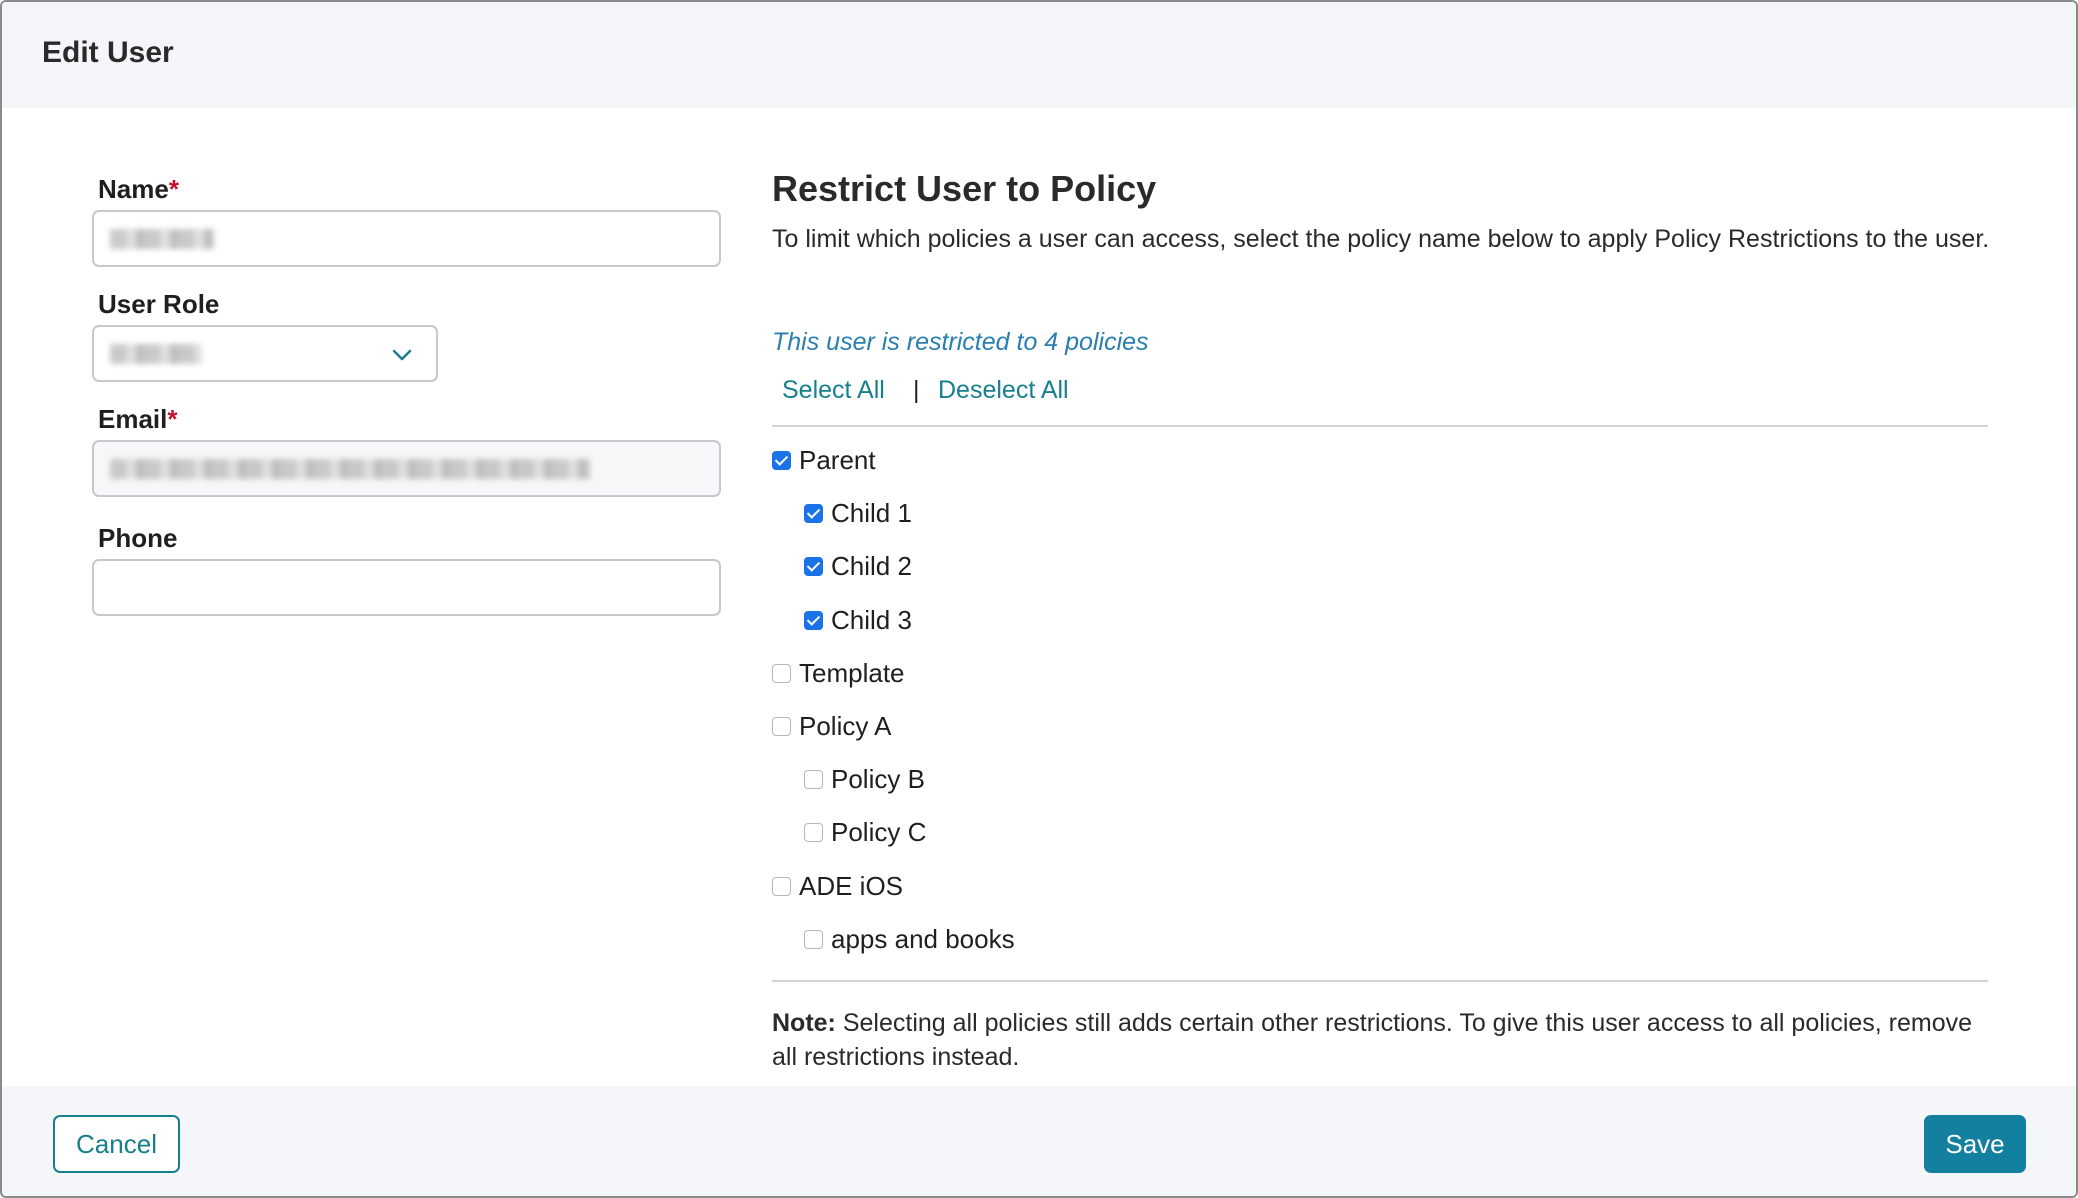 The height and width of the screenshot is (1198, 2078). What do you see at coordinates (1975, 1144) in the screenshot?
I see `save-button: Save` at bounding box center [1975, 1144].